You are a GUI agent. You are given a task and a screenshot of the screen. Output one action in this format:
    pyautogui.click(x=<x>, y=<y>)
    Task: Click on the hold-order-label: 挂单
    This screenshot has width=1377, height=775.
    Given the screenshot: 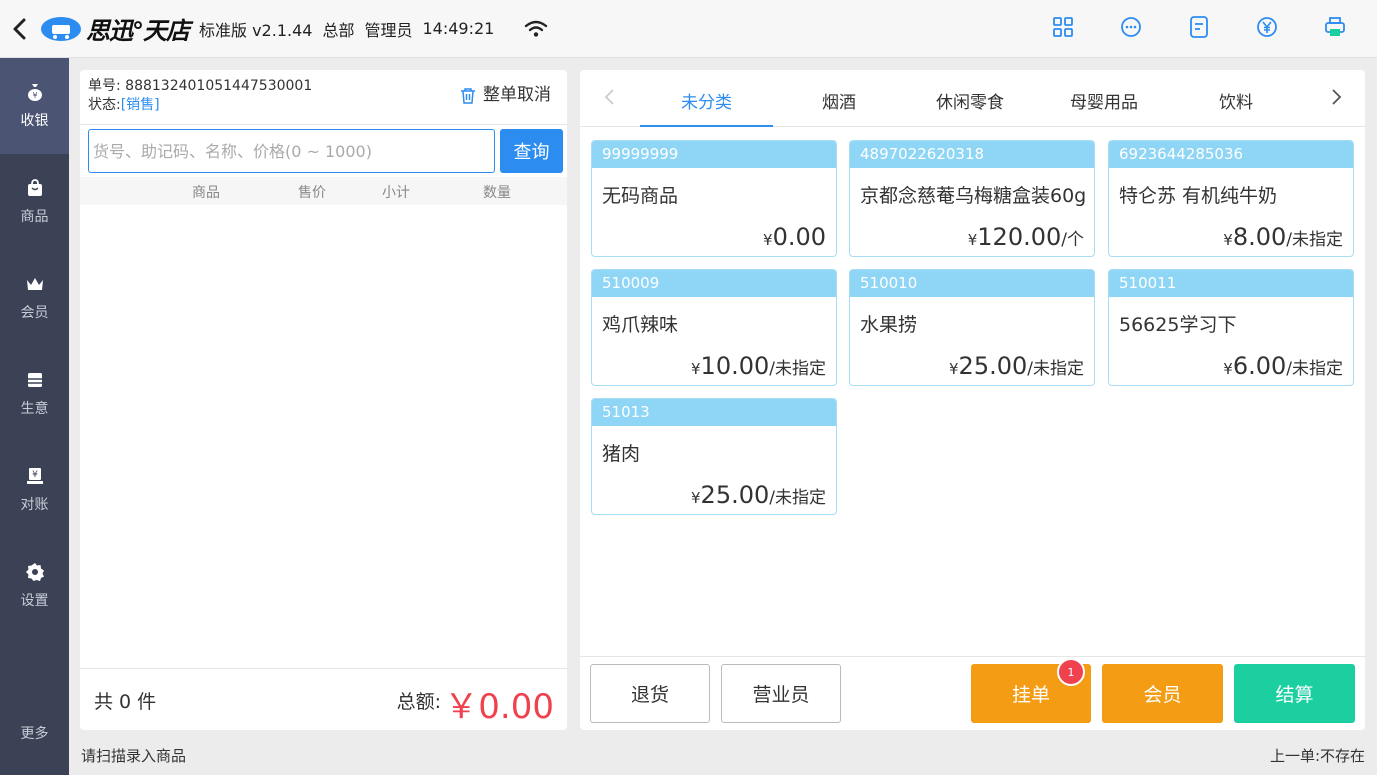 What is the action you would take?
    pyautogui.click(x=1030, y=695)
    